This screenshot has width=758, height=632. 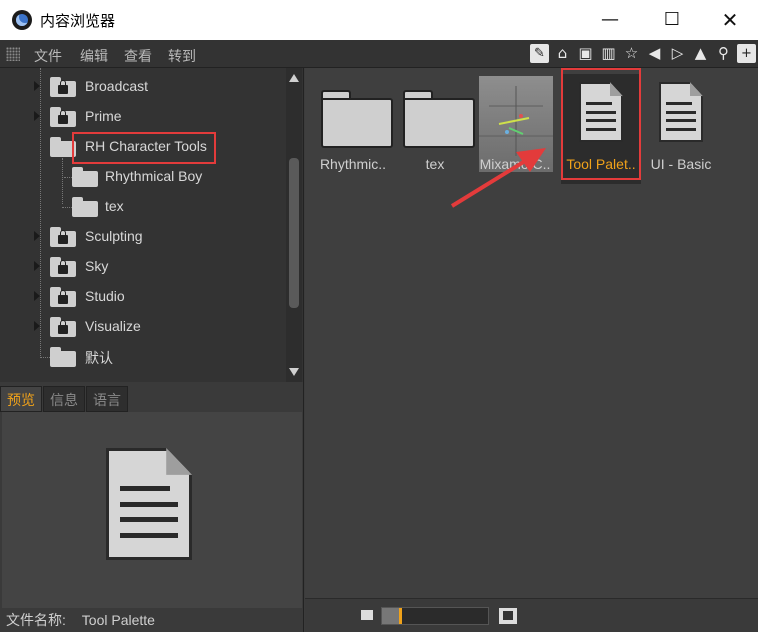 What do you see at coordinates (562, 53) in the screenshot?
I see `home-icon: ⌂` at bounding box center [562, 53].